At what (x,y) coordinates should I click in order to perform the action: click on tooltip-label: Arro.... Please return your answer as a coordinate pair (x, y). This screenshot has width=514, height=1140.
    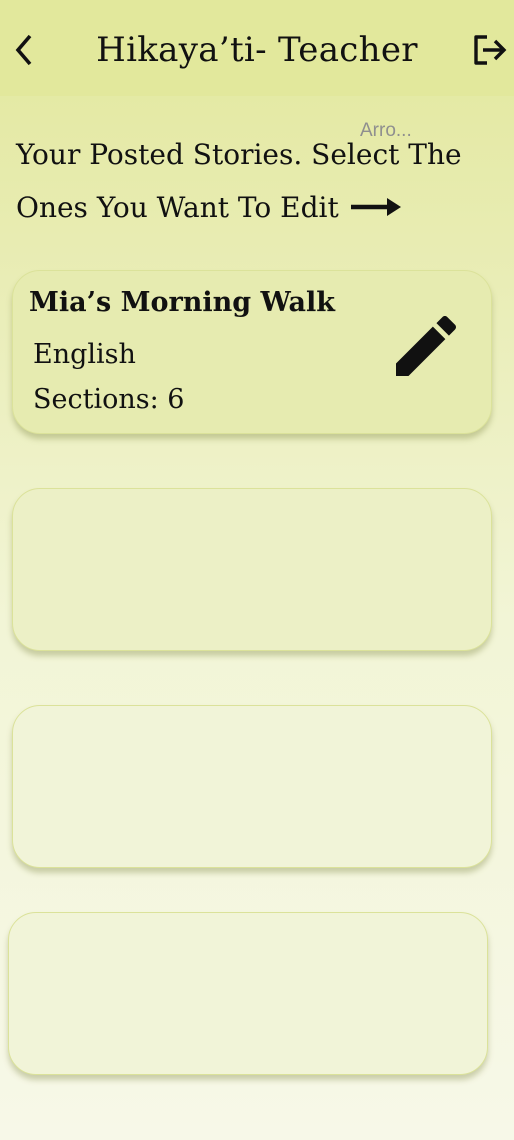
    Looking at the image, I should click on (386, 130).